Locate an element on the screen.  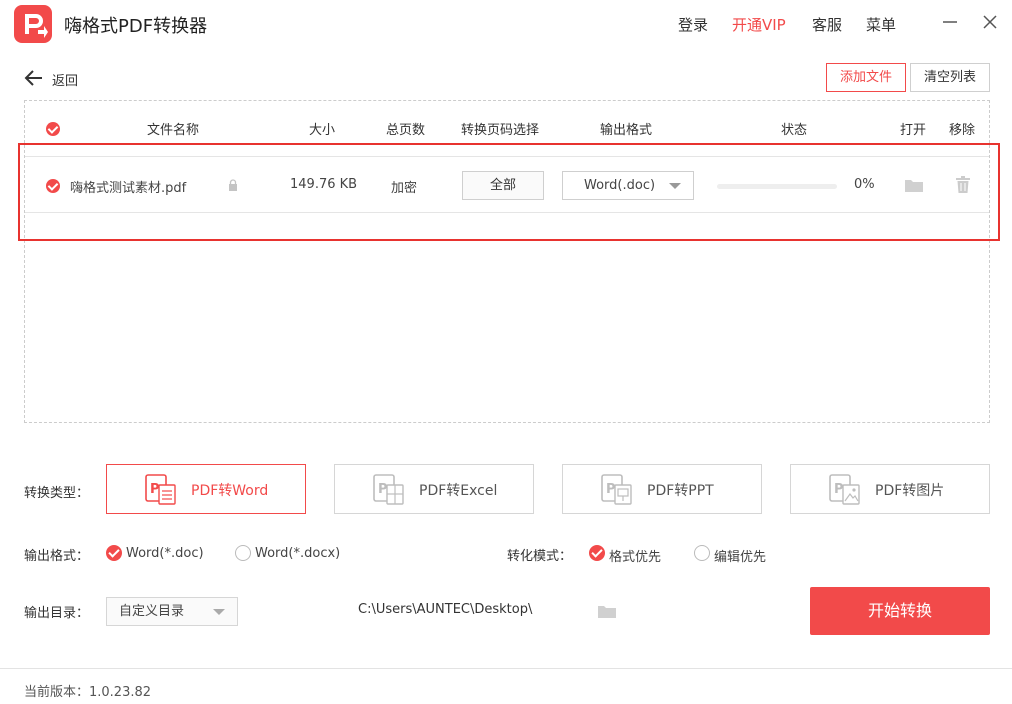
option-docx-label: Word(*.docx) is located at coordinates (297, 553).